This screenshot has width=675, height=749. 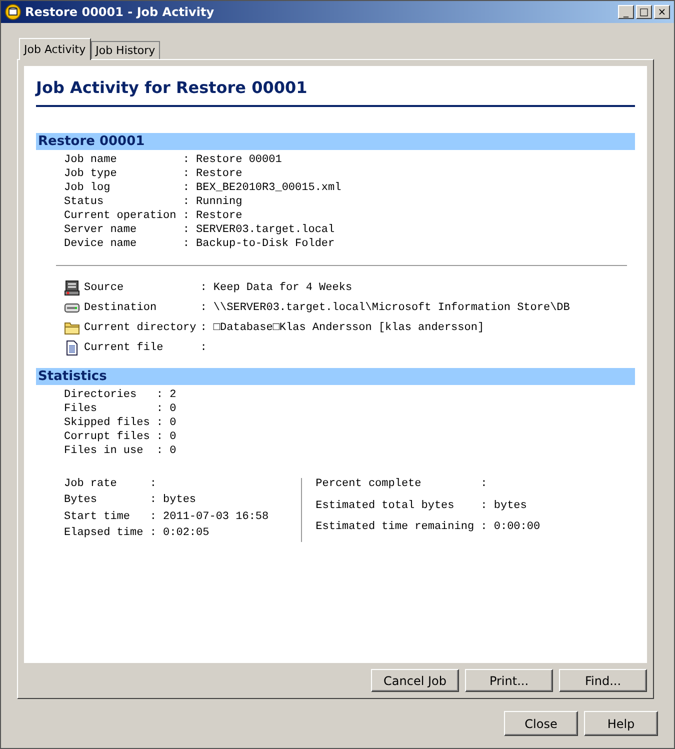 I want to click on field-label: Corrupt files, so click(x=107, y=437).